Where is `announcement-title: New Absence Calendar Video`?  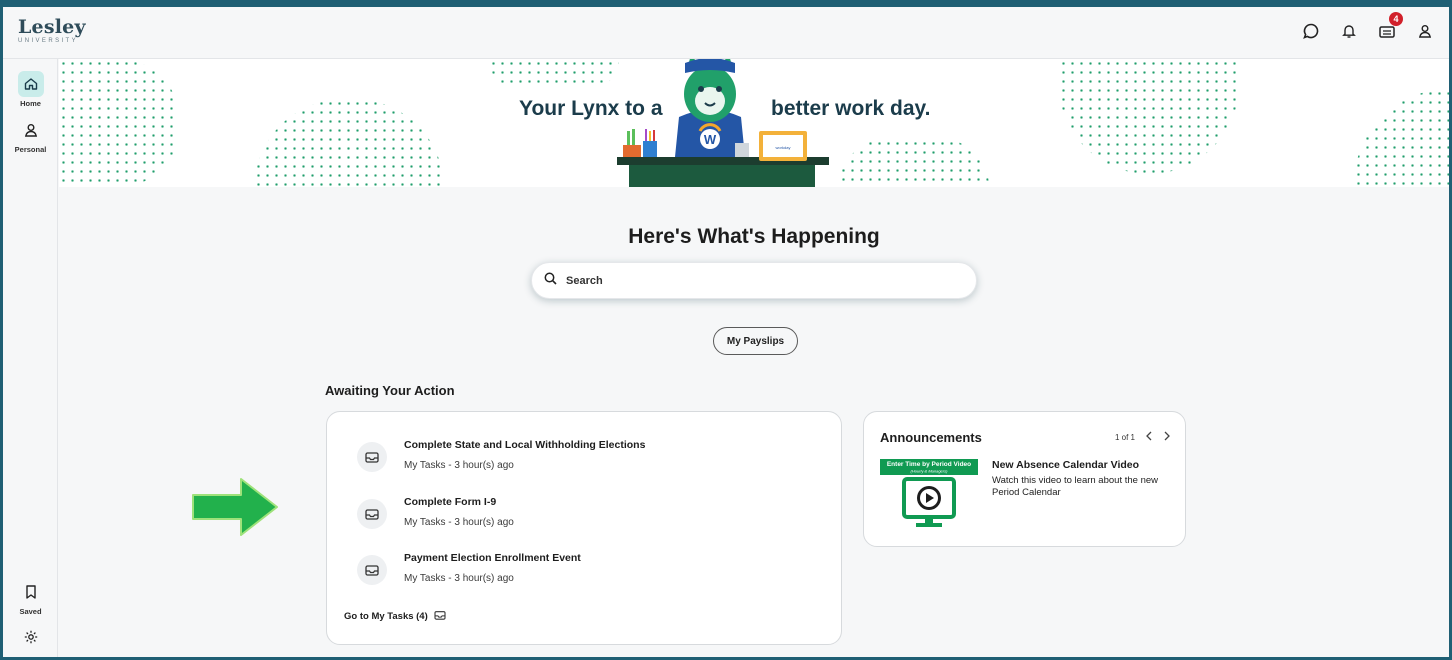 announcement-title: New Absence Calendar Video is located at coordinates (1065, 465).